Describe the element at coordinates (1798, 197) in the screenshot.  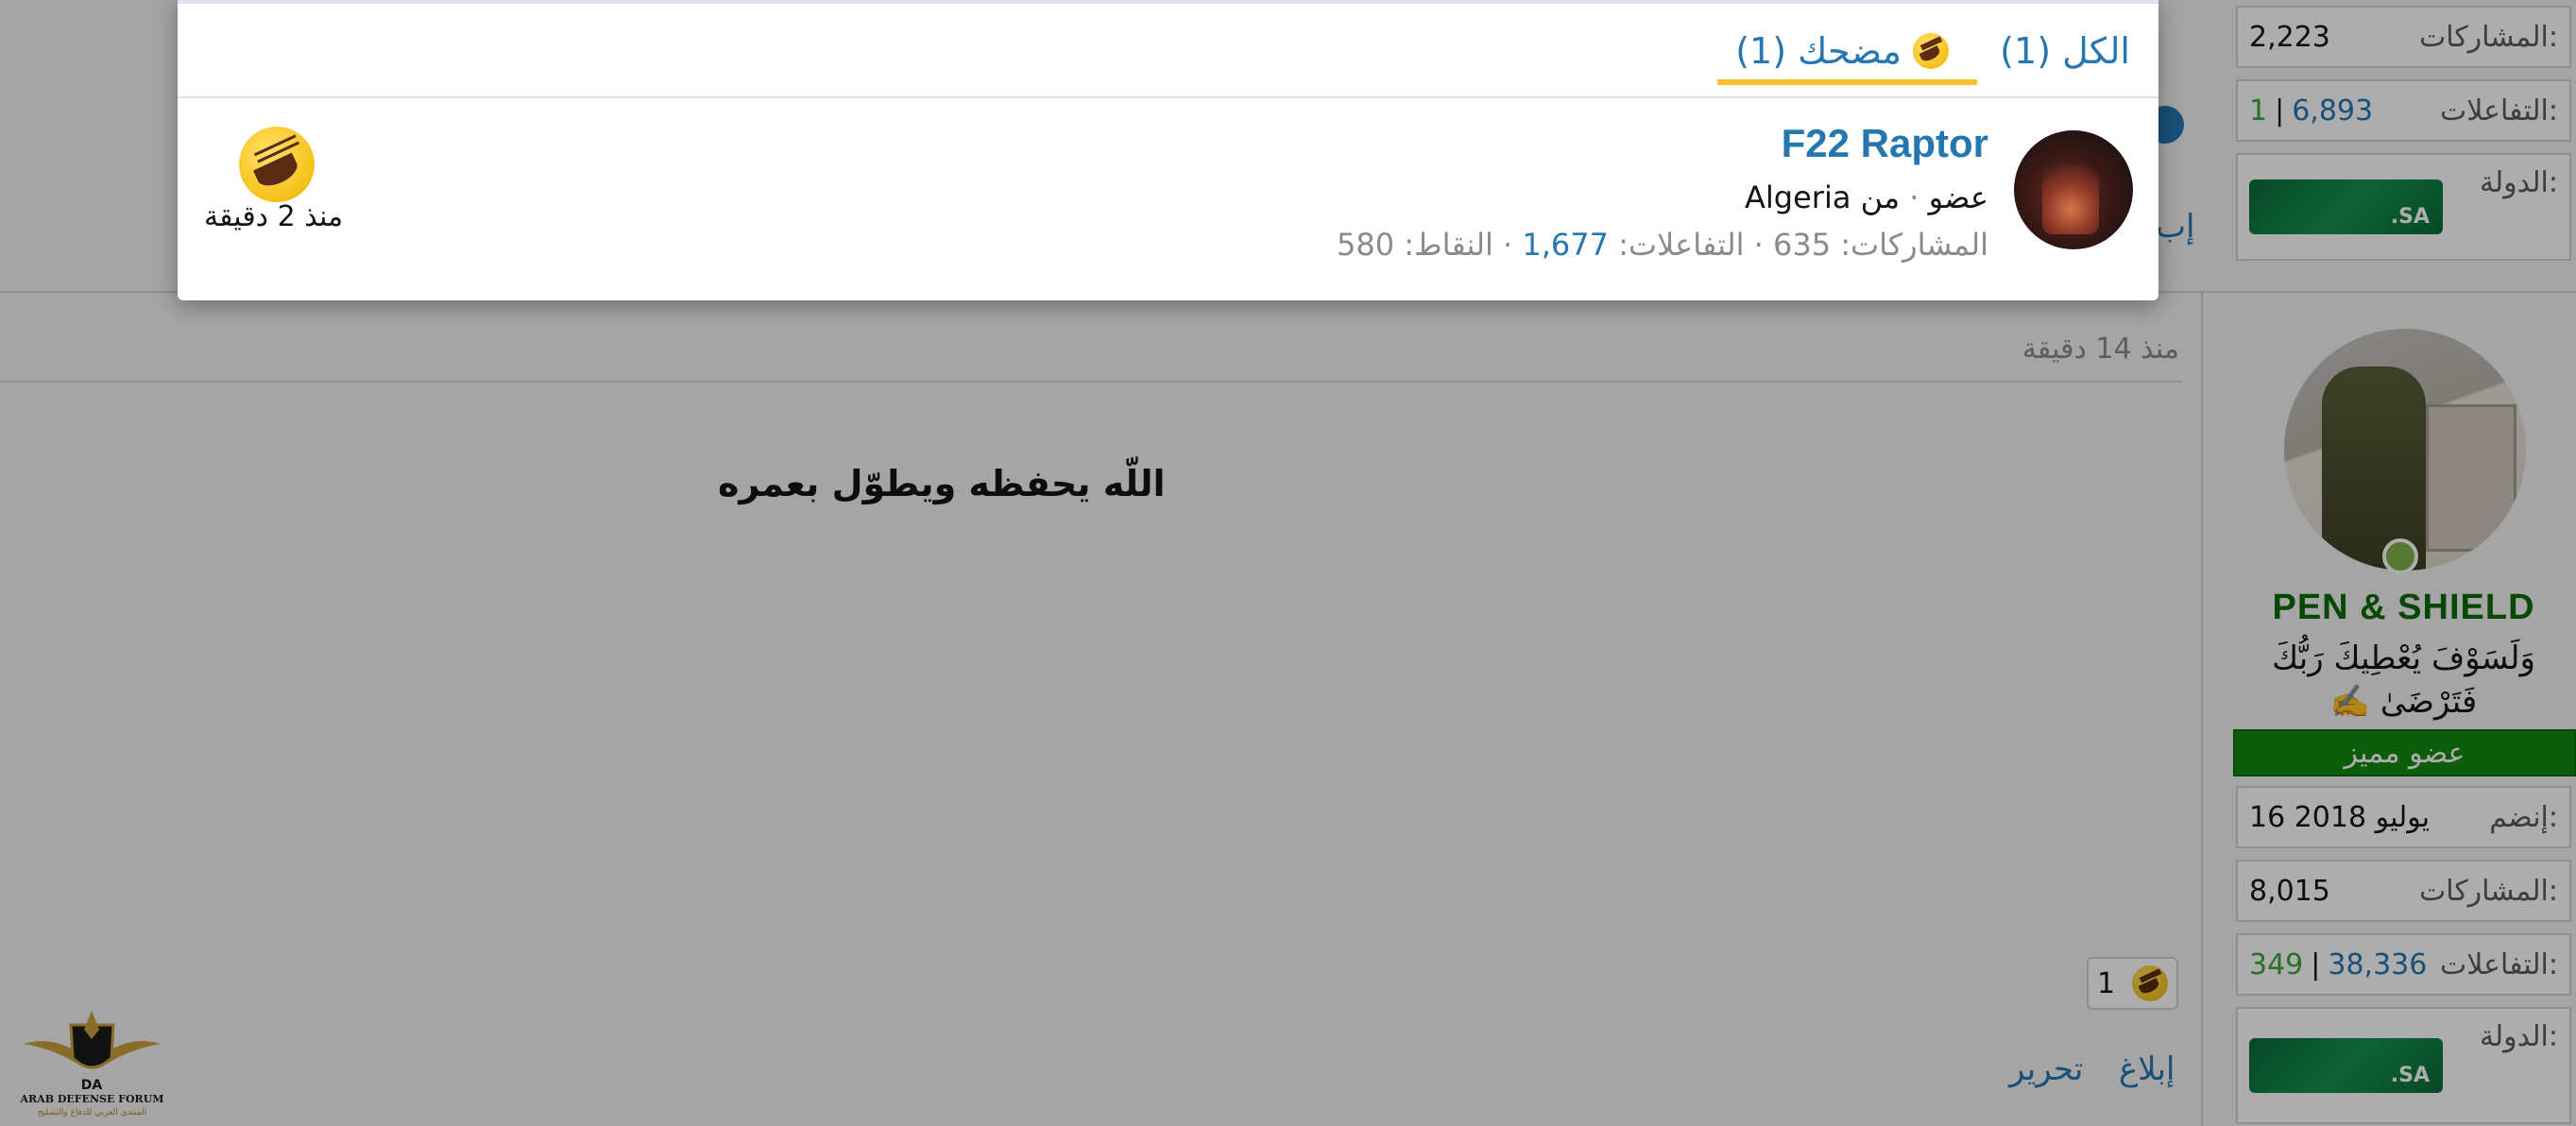
I see `reactor-location: Algeria` at that location.